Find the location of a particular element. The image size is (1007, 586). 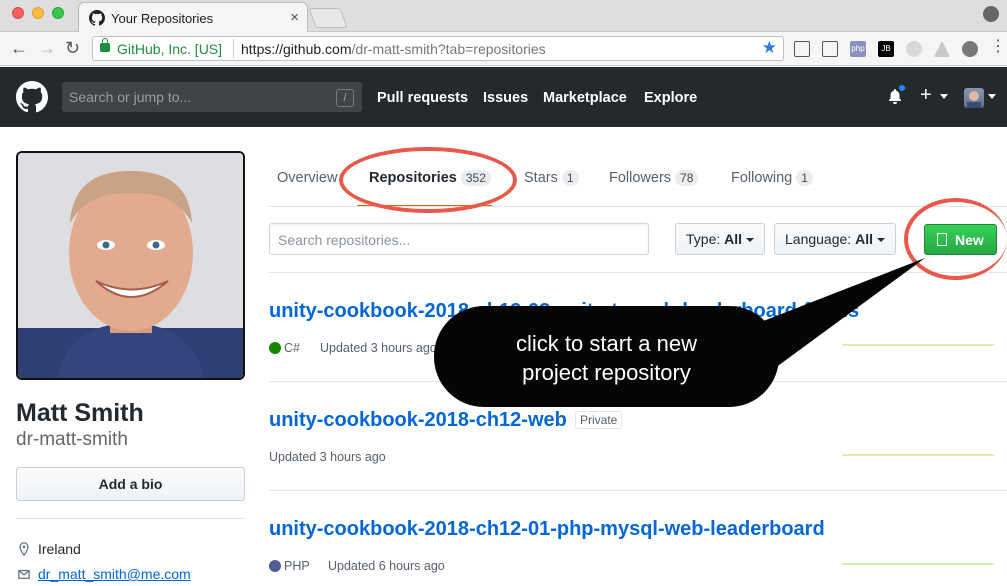

browser-menu-icon: ⋮ is located at coordinates (998, 46).